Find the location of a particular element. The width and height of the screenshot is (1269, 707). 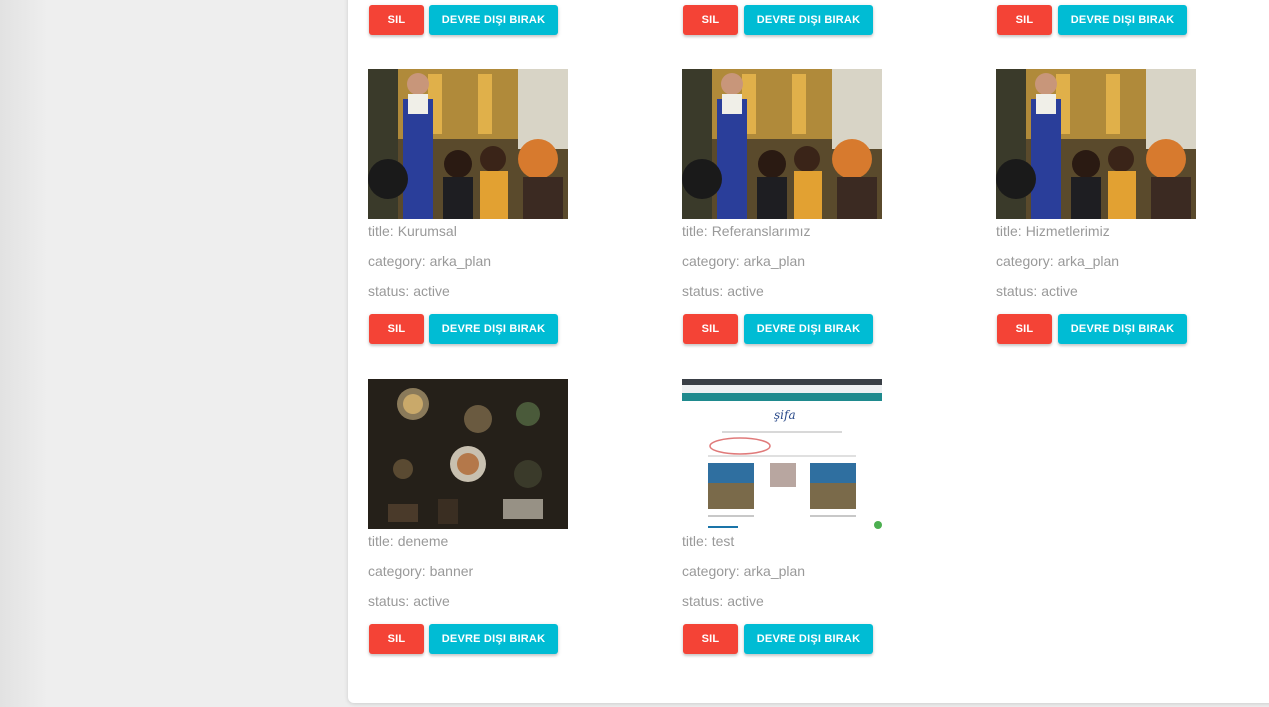

item-title: title: Referanslarımız is located at coordinates (746, 231).